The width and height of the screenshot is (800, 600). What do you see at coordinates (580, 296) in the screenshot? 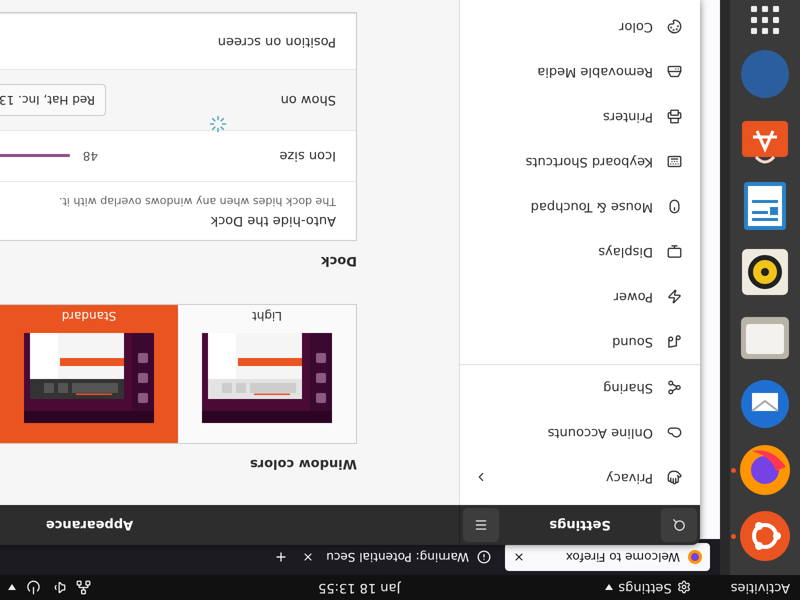
I see `sidebar-item: Power` at bounding box center [580, 296].